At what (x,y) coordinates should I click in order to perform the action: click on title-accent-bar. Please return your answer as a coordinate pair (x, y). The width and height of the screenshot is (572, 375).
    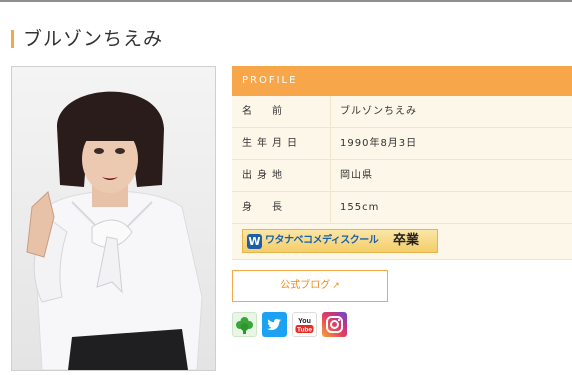
    Looking at the image, I should click on (12, 39).